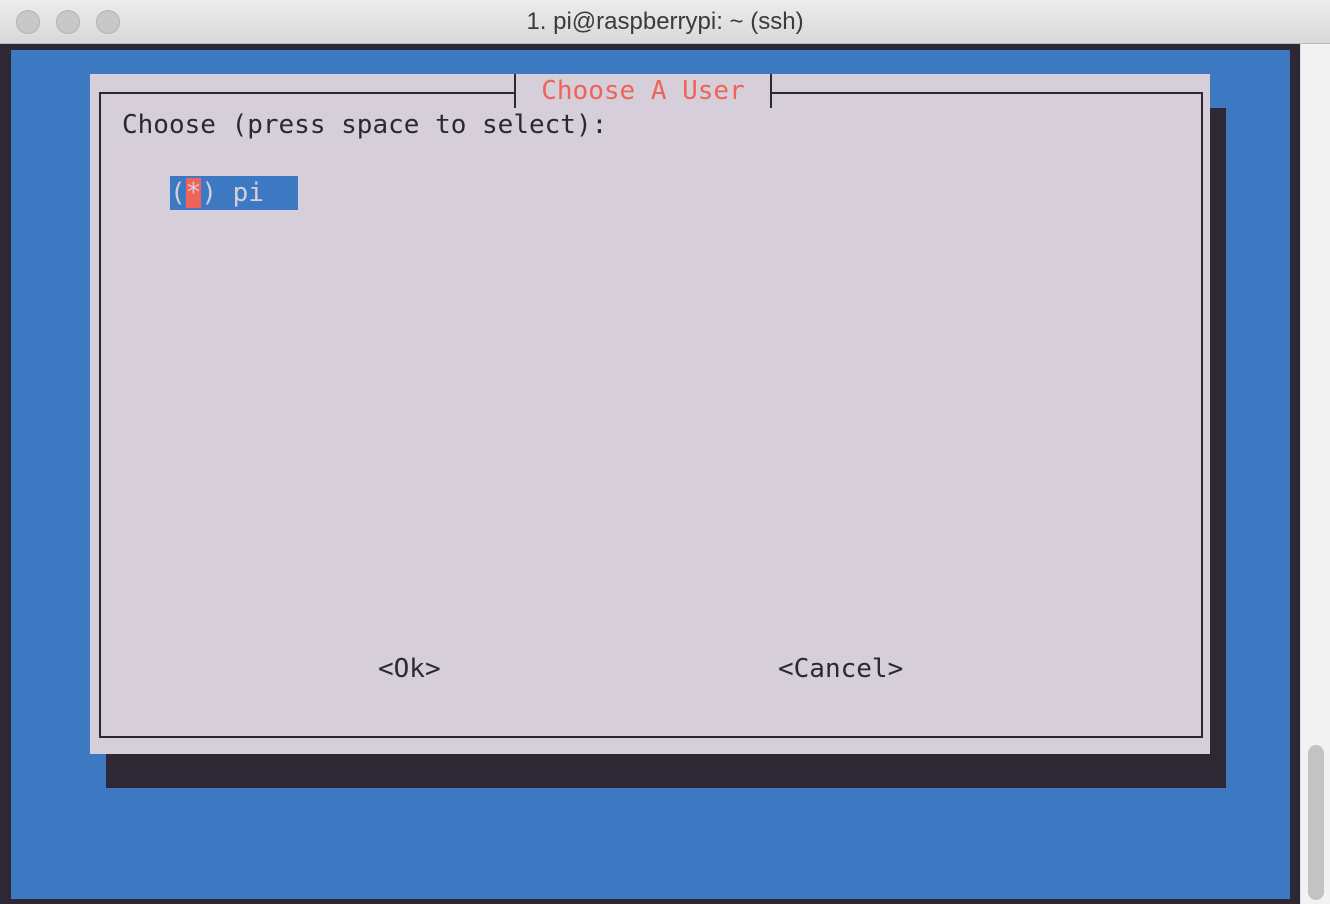 Image resolution: width=1330 pixels, height=904 pixels. Describe the element at coordinates (240, 193) in the screenshot. I see `user-option-label: ) pi` at that location.